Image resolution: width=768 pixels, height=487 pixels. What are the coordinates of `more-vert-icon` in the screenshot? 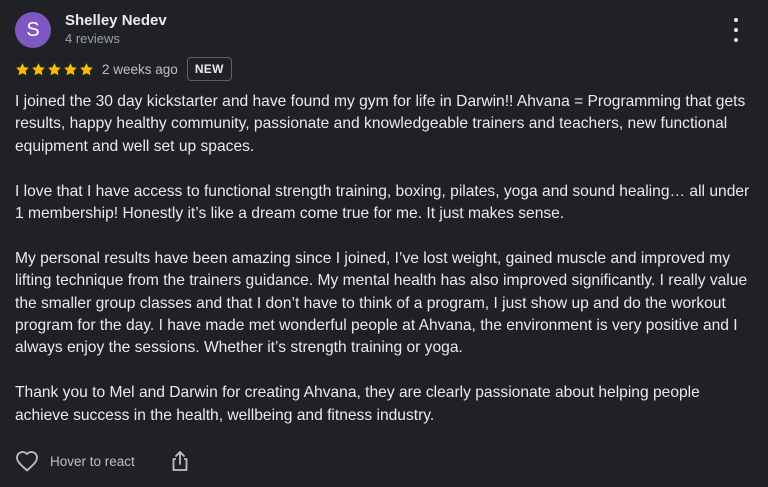 It's located at (736, 20).